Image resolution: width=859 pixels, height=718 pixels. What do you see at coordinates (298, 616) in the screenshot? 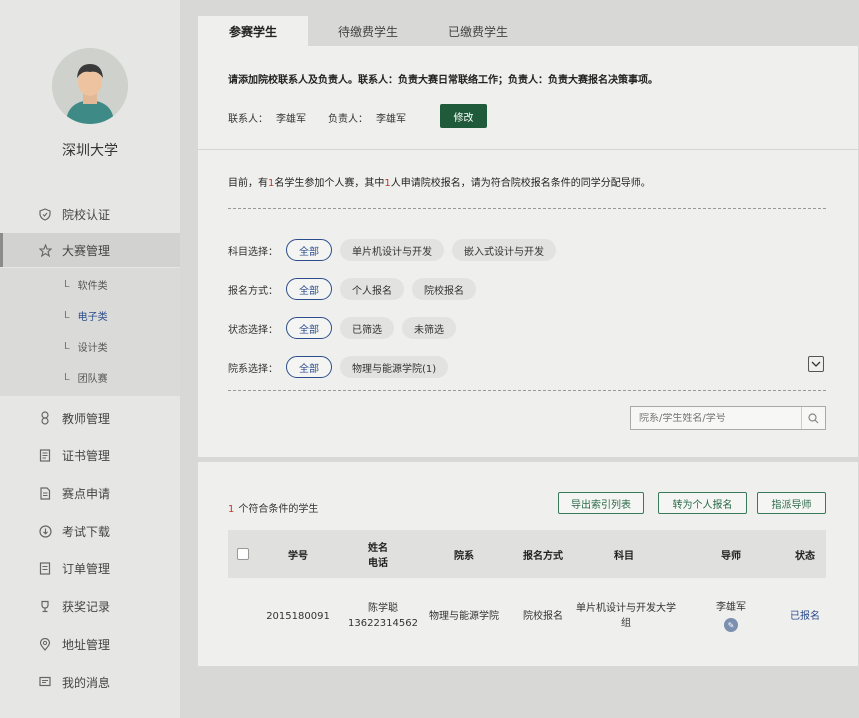
I see `cell-student-id: 2015180091` at bounding box center [298, 616].